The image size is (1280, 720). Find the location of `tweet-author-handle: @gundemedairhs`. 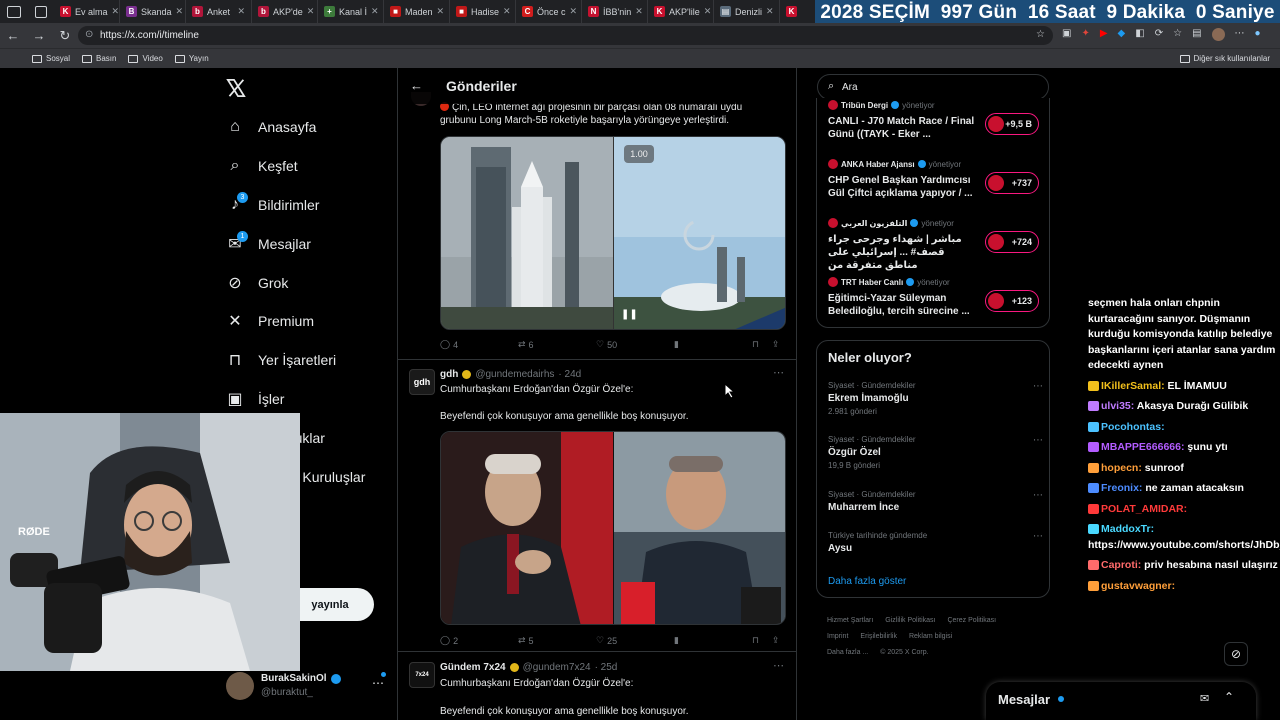

tweet-author-handle: @gundemedairhs is located at coordinates (514, 374).